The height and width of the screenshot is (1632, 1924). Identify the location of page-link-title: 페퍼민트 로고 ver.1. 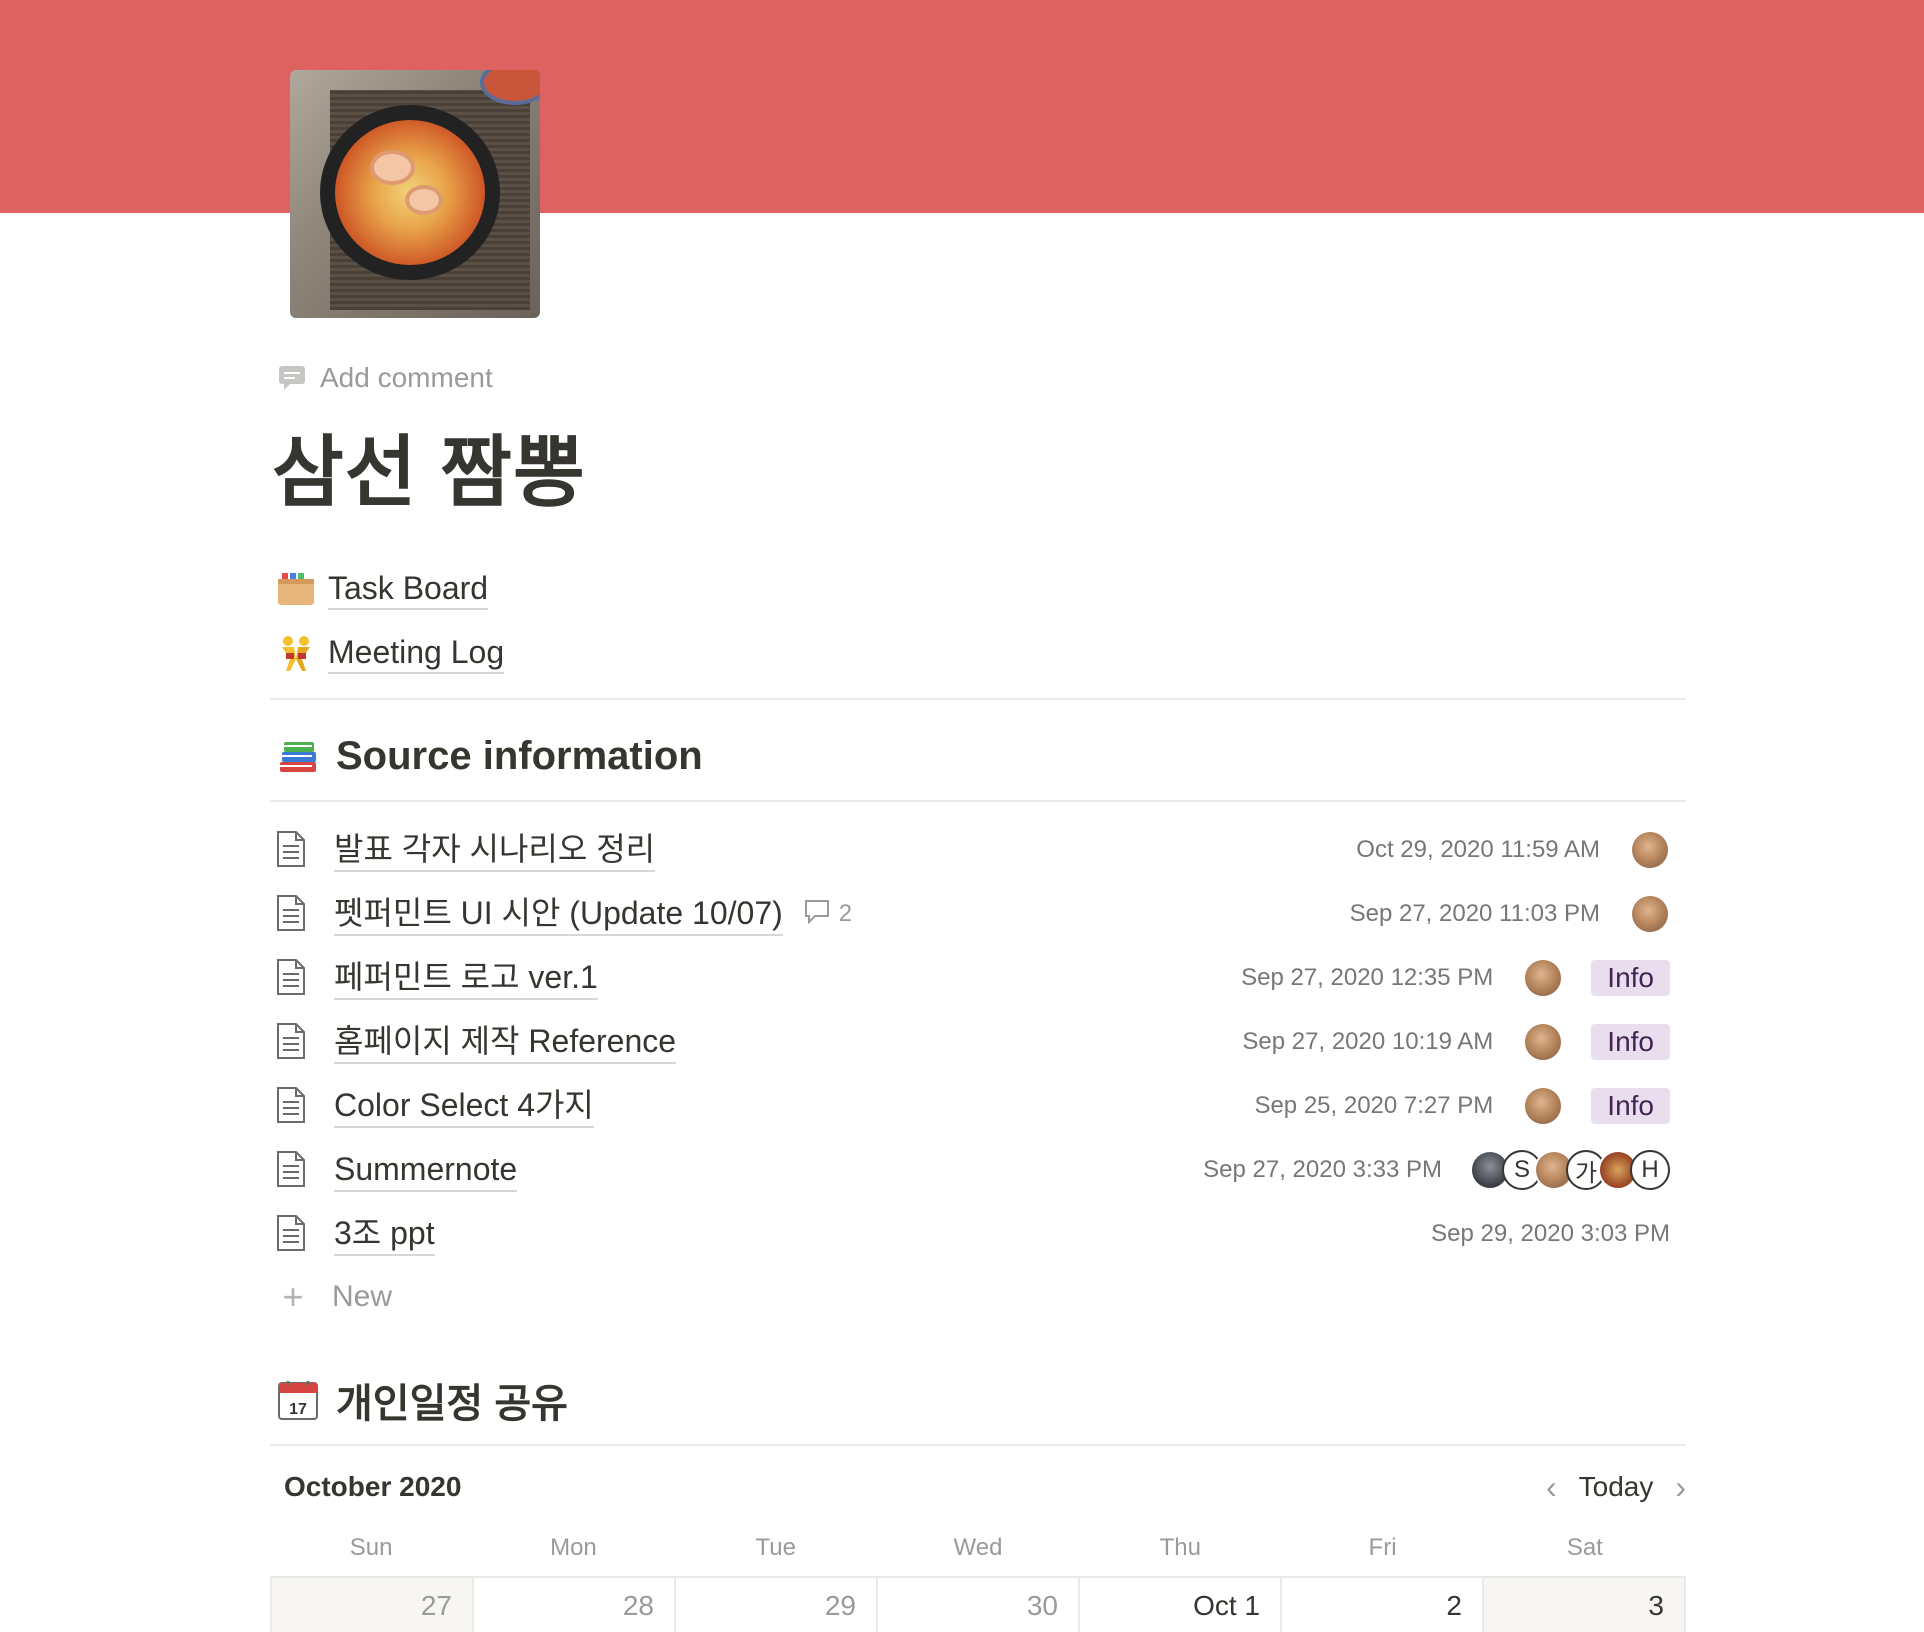
(466, 978).